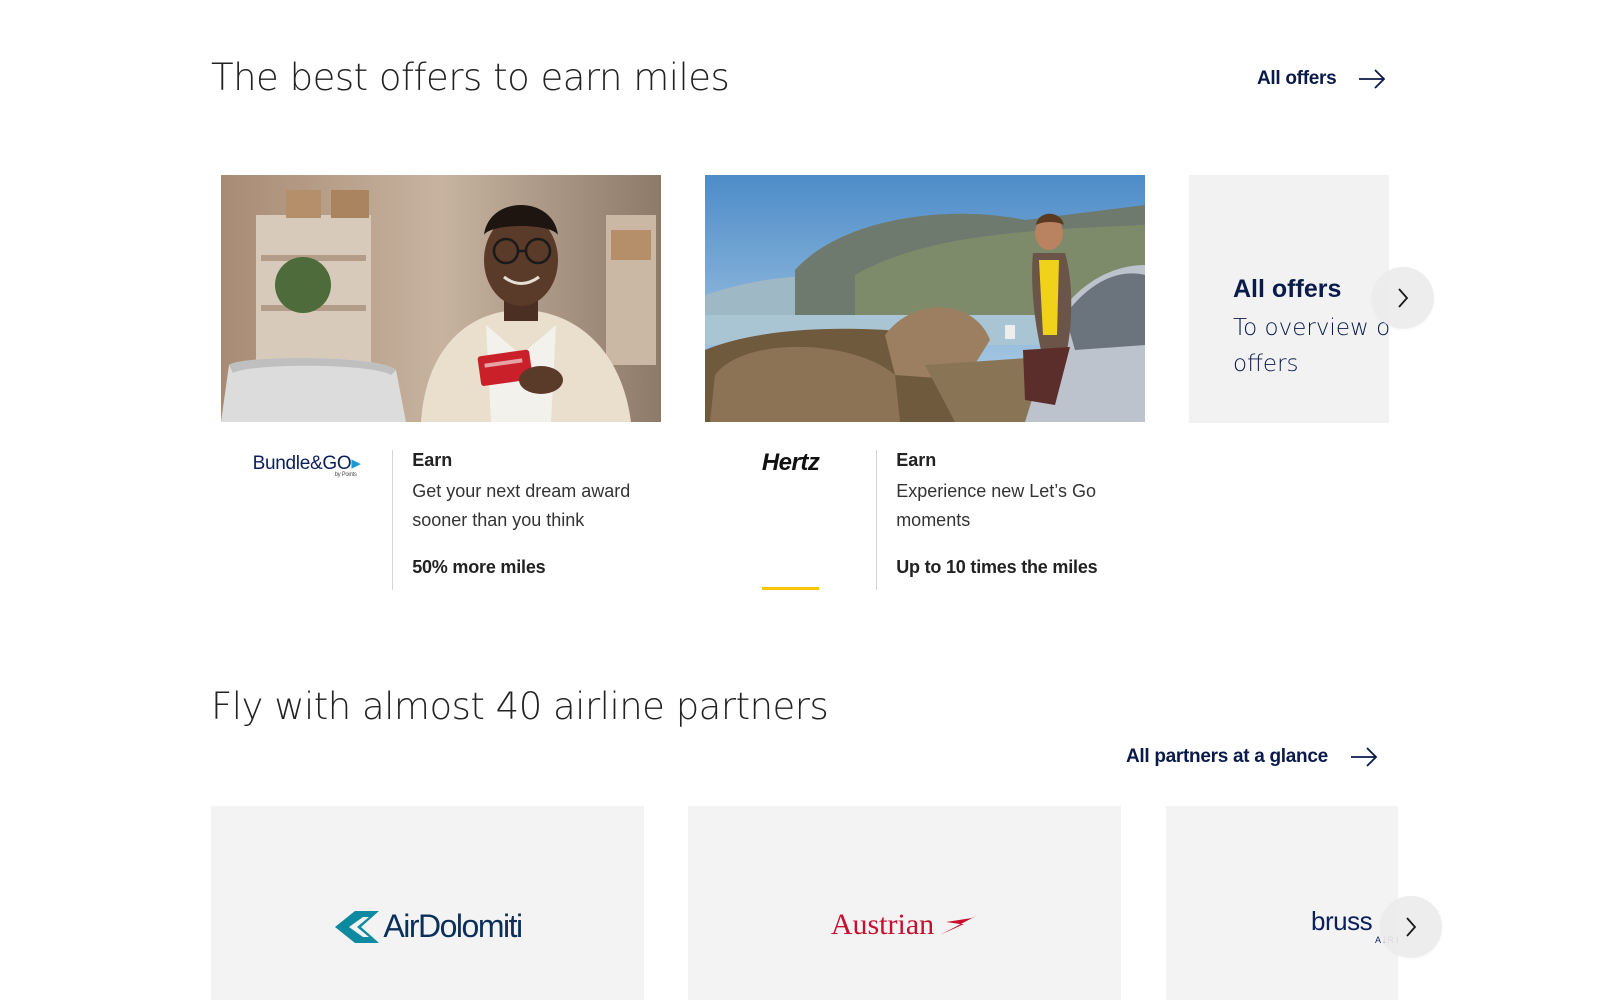 The image size is (1600, 1000). Describe the element at coordinates (925, 298) in the screenshot. I see `offer-image-man-at-lake` at that location.